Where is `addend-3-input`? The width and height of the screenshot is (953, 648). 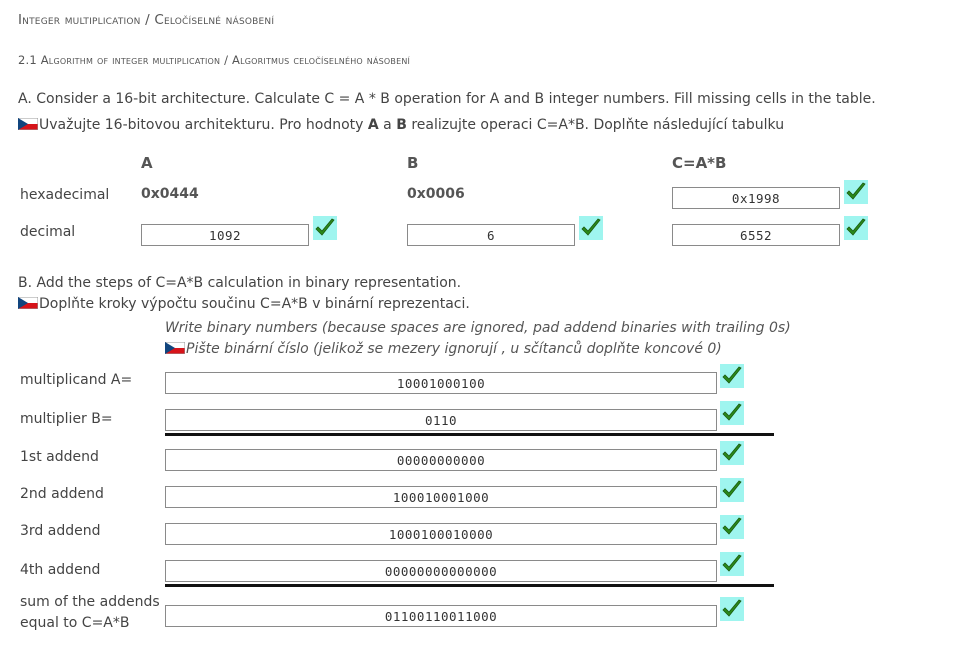
addend-3-input is located at coordinates (441, 534).